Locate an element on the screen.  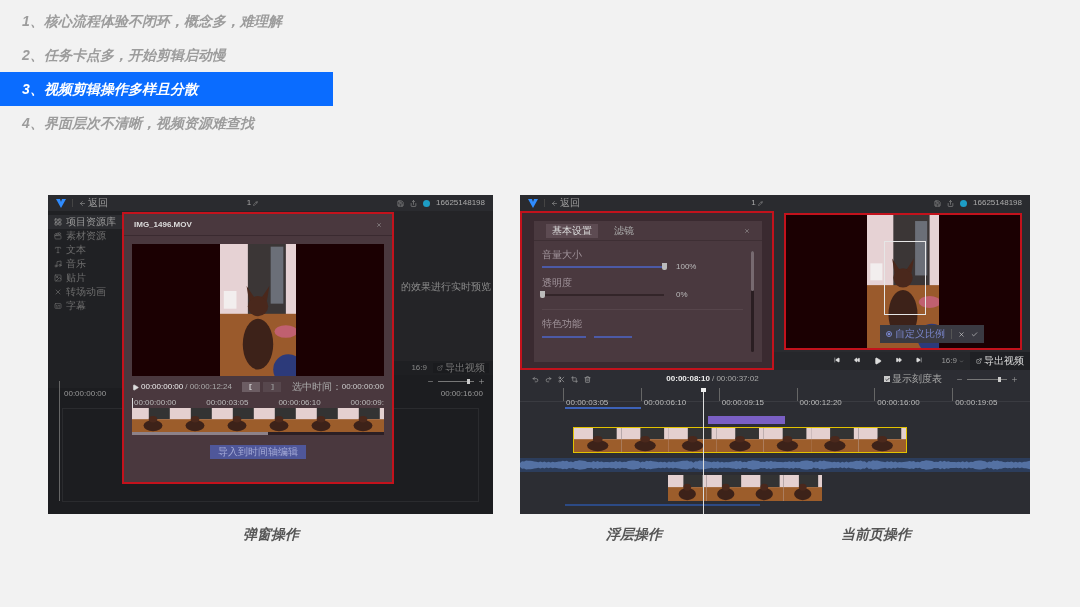
selected-time: 00:00:00:00 is located at coordinates (362, 387).